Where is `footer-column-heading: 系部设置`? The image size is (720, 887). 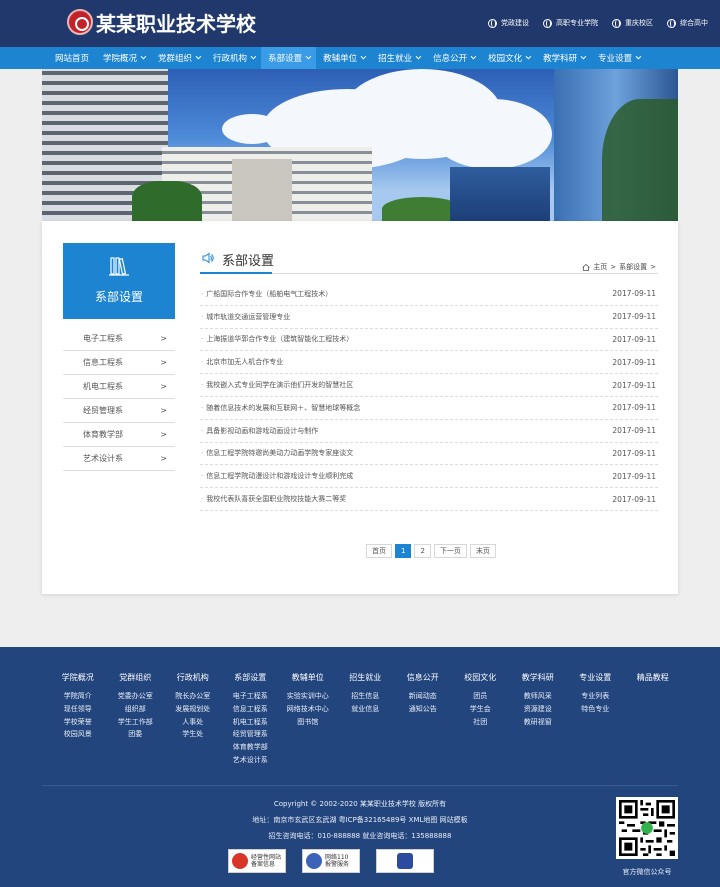 footer-column-heading: 系部设置 is located at coordinates (251, 681).